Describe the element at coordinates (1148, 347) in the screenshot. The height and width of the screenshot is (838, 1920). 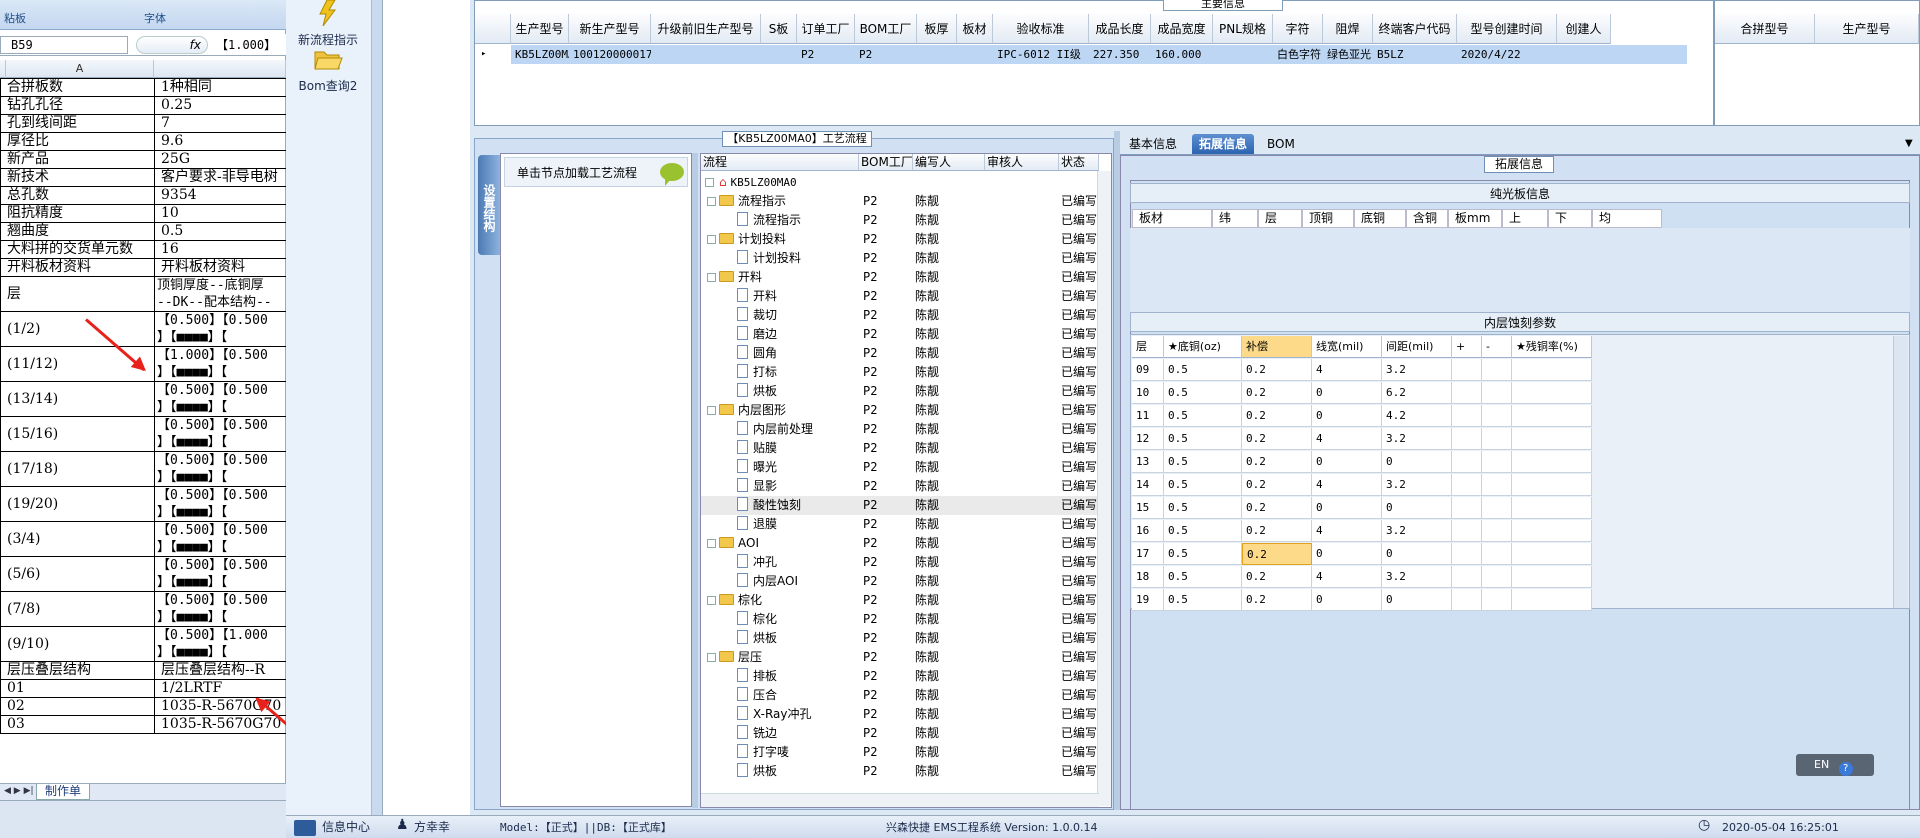
I see `etch-col-header: 层` at that location.